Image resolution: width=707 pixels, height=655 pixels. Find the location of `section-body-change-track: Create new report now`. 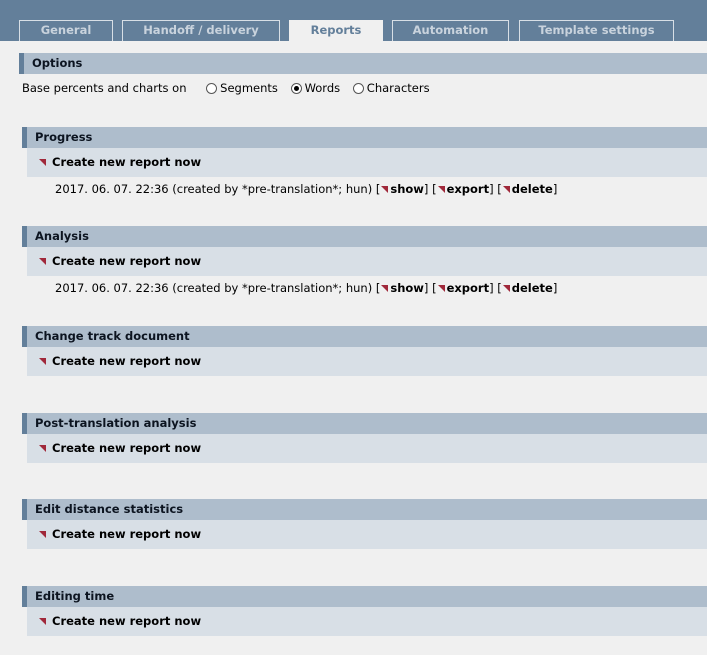

section-body-change-track: Create new report now is located at coordinates (367, 361).